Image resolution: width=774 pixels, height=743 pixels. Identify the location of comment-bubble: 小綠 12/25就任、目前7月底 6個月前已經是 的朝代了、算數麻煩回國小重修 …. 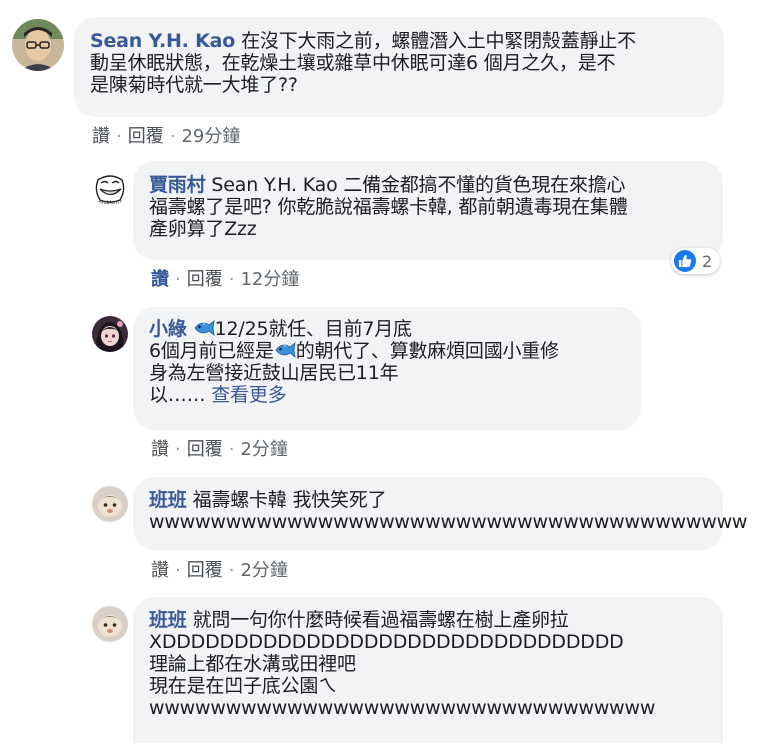
(387, 368).